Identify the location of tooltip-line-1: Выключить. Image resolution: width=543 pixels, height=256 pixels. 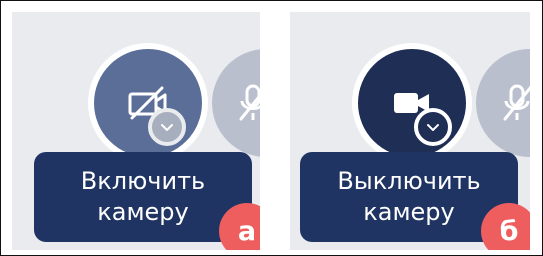
(409, 181).